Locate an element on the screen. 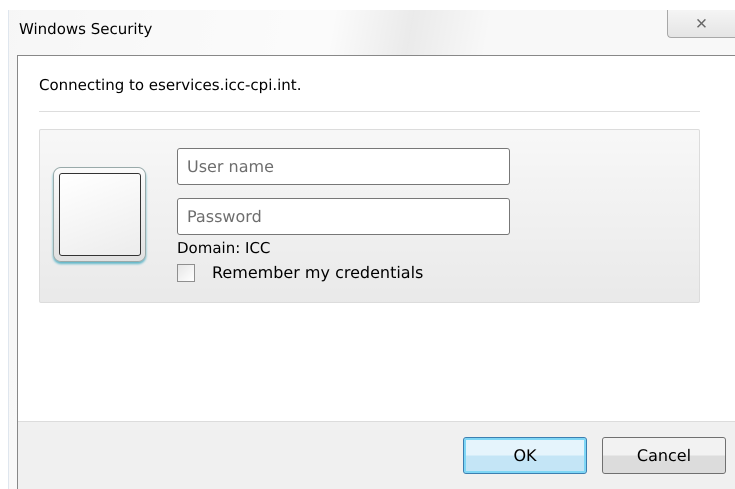  close-button: × is located at coordinates (701, 24).